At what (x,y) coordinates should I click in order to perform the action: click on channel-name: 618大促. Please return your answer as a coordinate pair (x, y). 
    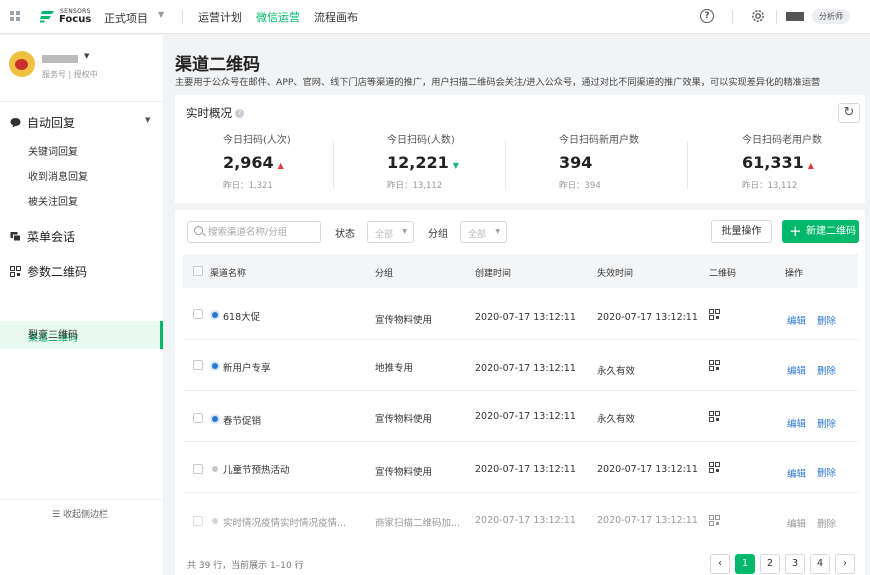
    Looking at the image, I should click on (242, 317).